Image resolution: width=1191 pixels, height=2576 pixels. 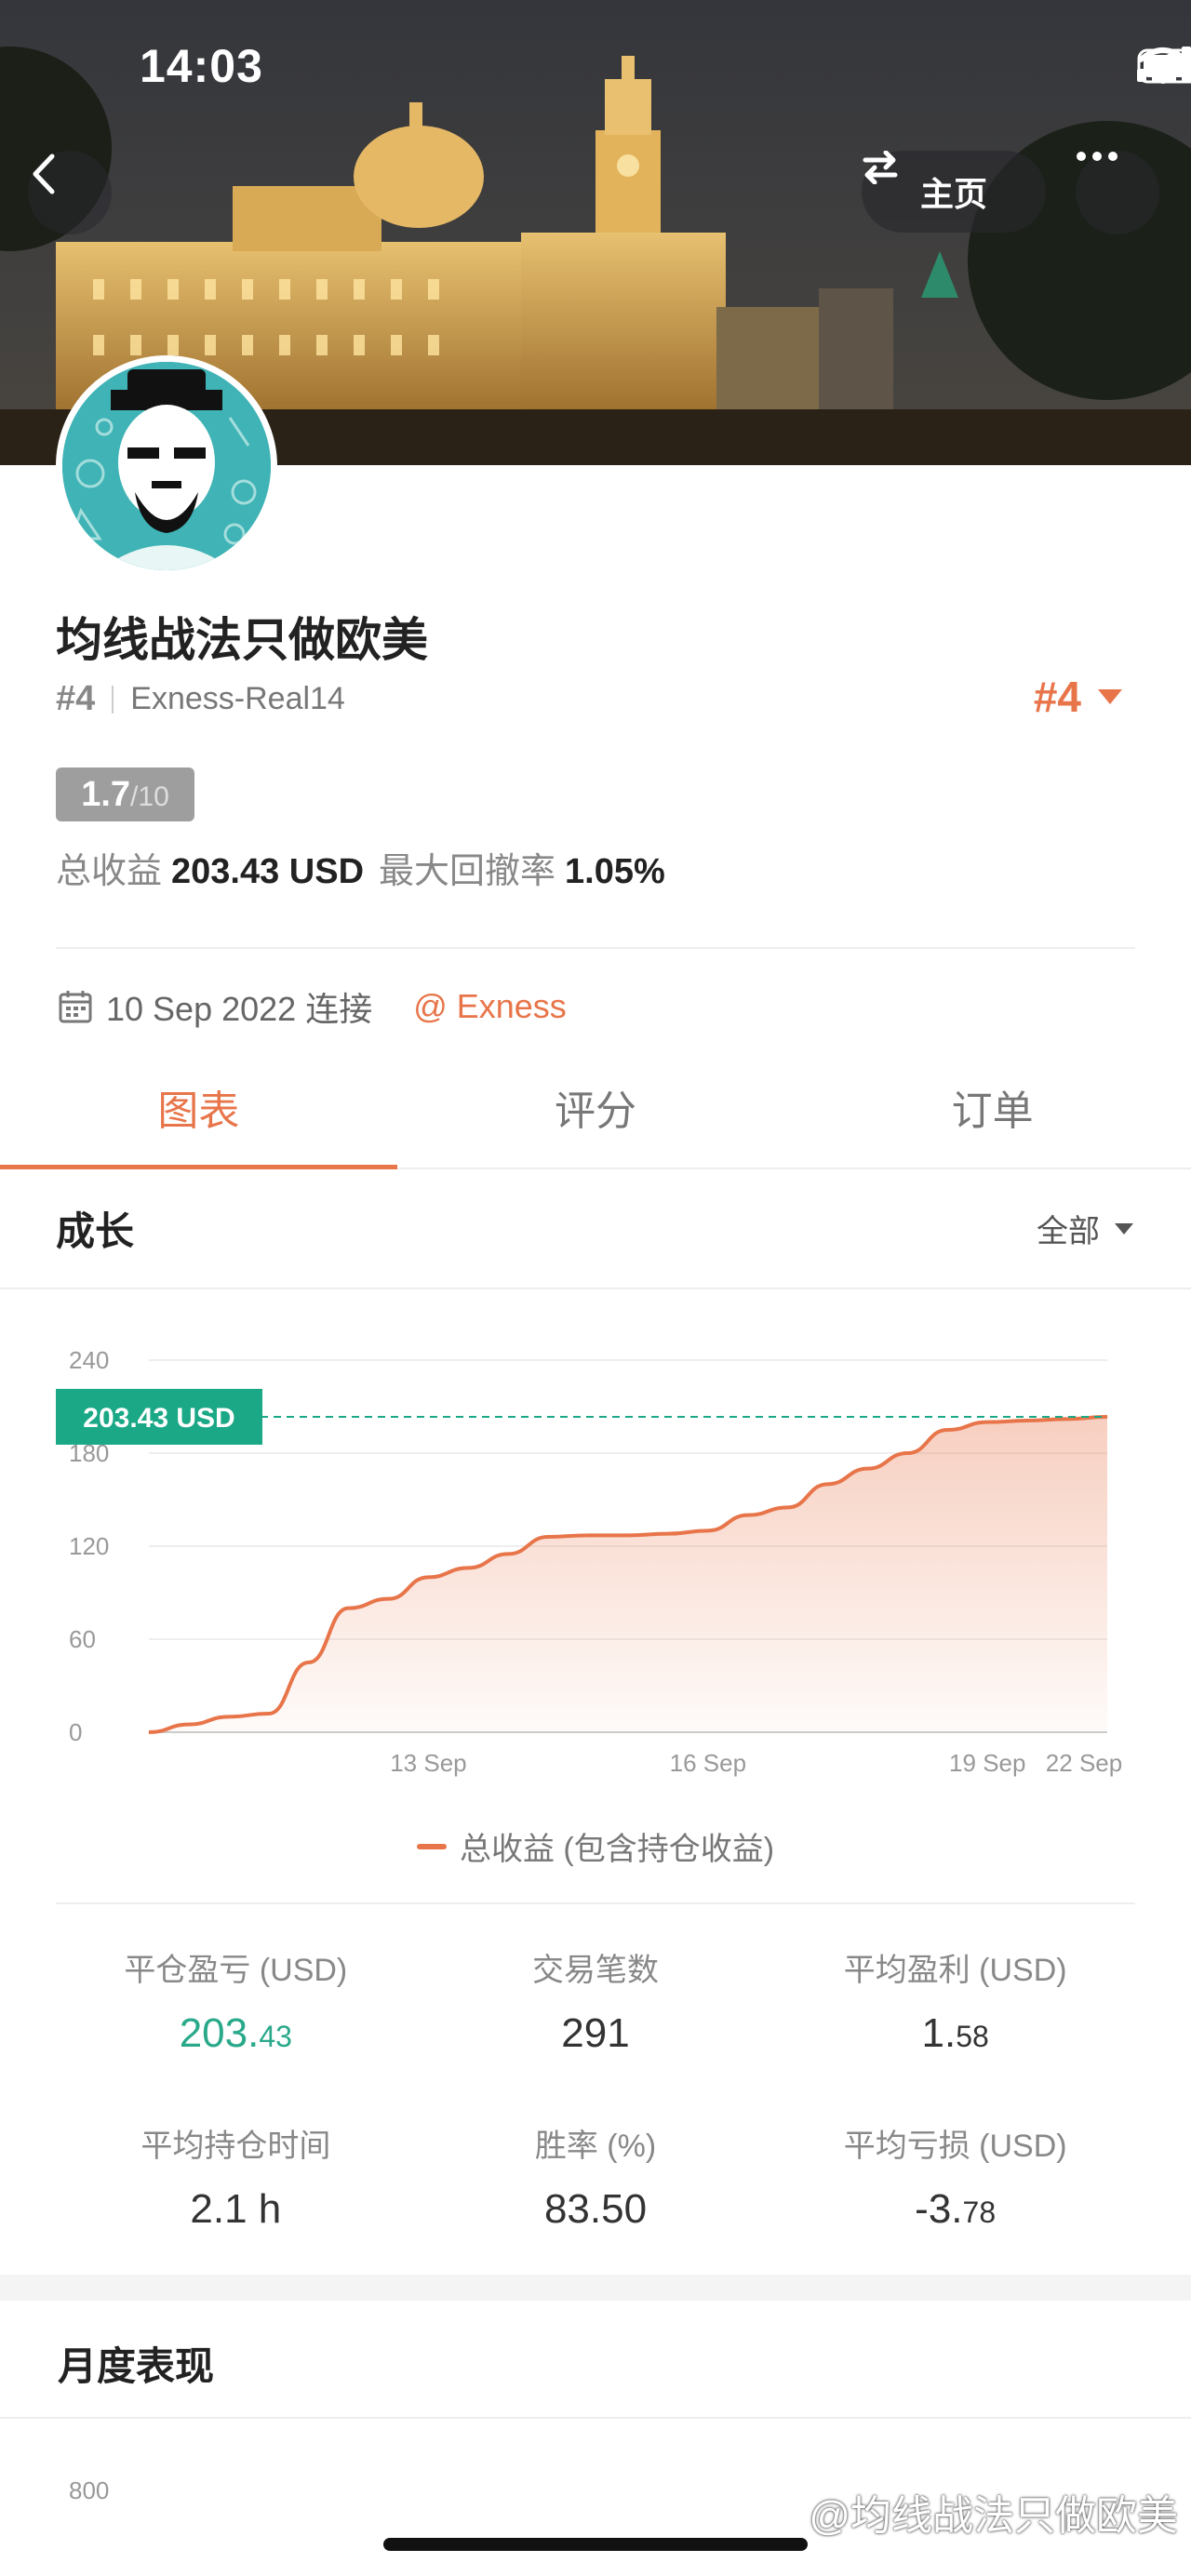 What do you see at coordinates (1084, 1763) in the screenshot?
I see `x-tick-label: 22 Sep` at bounding box center [1084, 1763].